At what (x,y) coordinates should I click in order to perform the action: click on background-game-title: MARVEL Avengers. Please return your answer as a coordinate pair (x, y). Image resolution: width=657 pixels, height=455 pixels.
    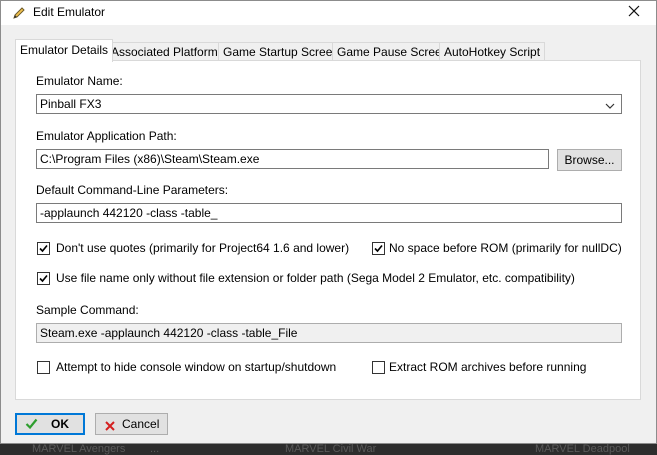
    Looking at the image, I should click on (79, 449).